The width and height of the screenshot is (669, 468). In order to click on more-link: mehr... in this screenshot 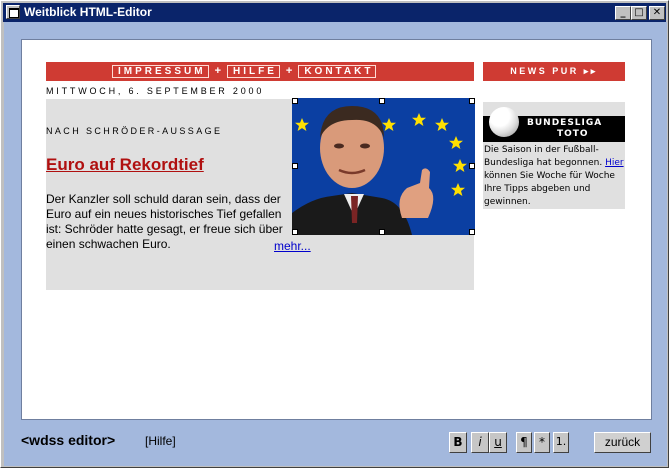, I will do `click(292, 246)`.